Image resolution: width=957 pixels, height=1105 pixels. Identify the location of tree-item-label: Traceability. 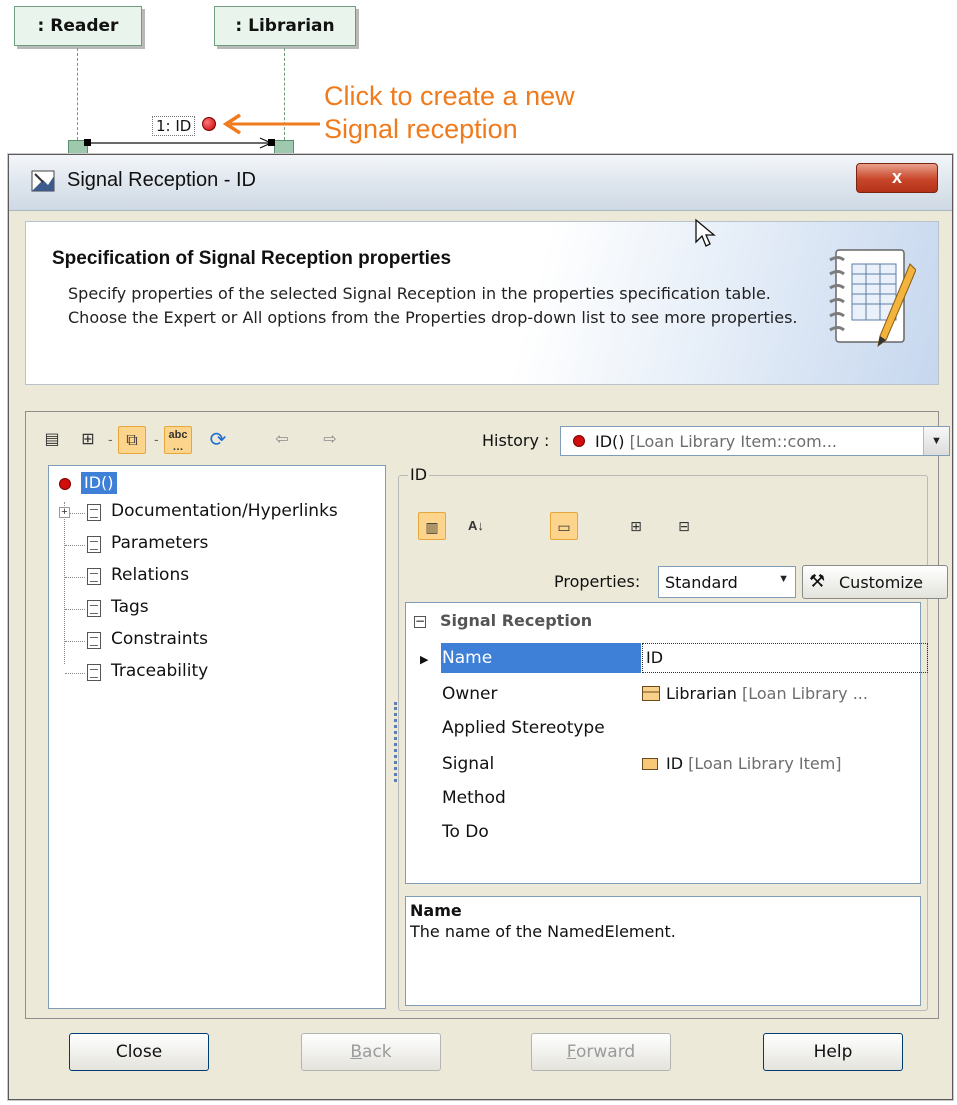
(160, 671).